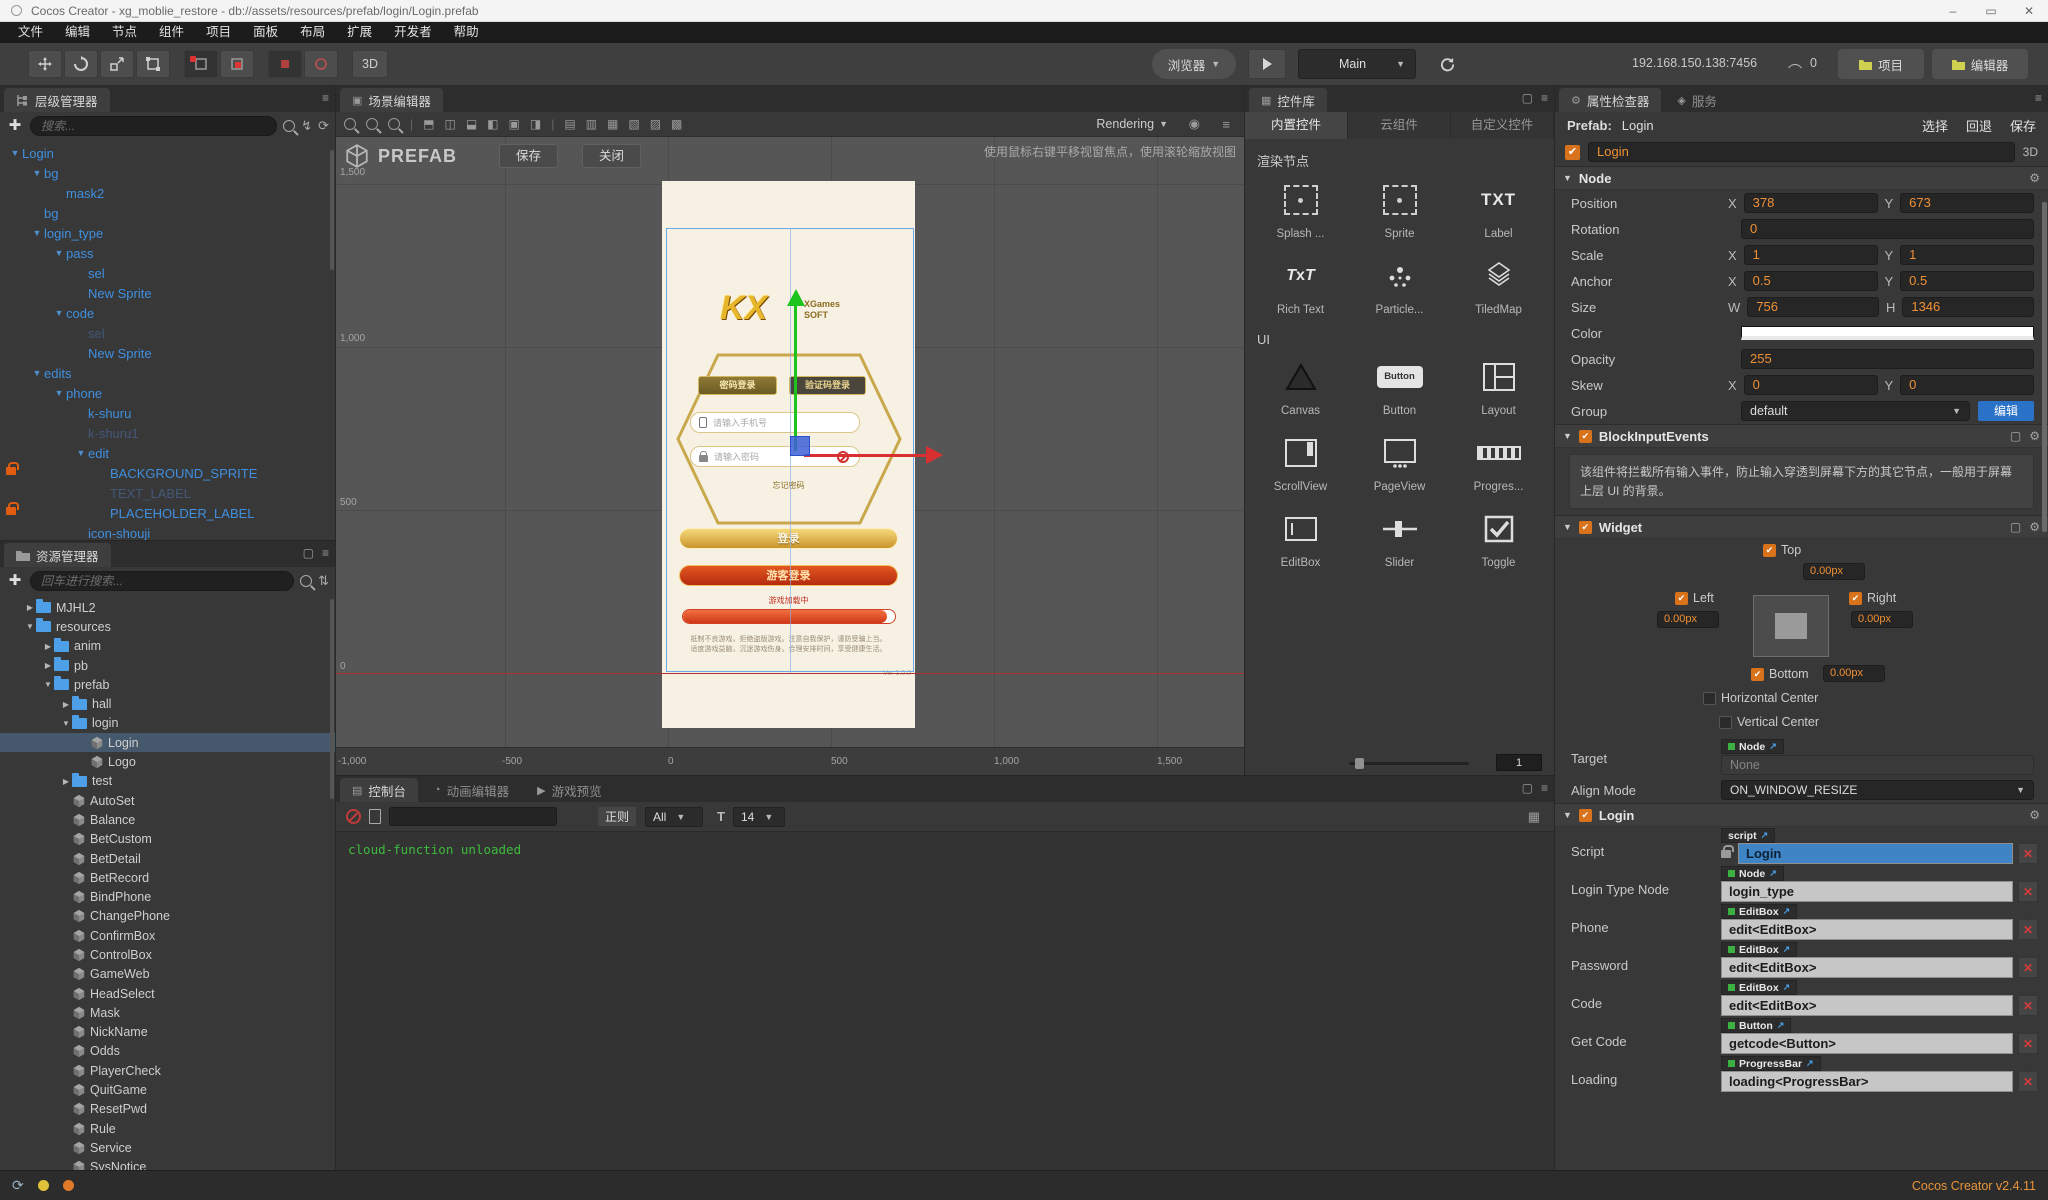 The height and width of the screenshot is (1200, 2048). I want to click on asset-item: NickName, so click(167, 1032).